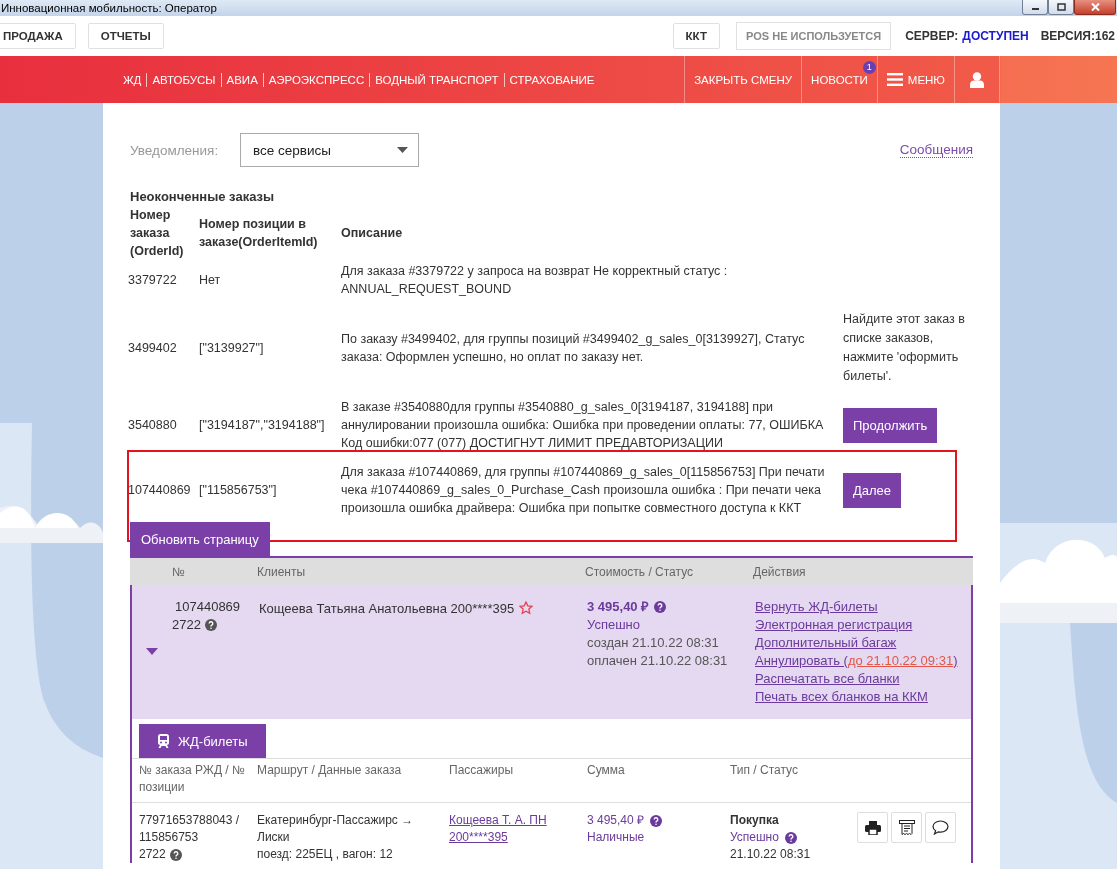 This screenshot has width=1117, height=869. I want to click on table-cell-text: В заказе #3540880для группы #3540880_g_sales_0[3194187, 3194188] при аннулировании произошла ошибка: Ошибка при проведении оплаты: 77, ОШИБКА Код ошибки:077 (077) ДОСТИГНУТ ЛИМИТ ПРЕДАВТОРИЗАЦИИ, so click(583, 425).